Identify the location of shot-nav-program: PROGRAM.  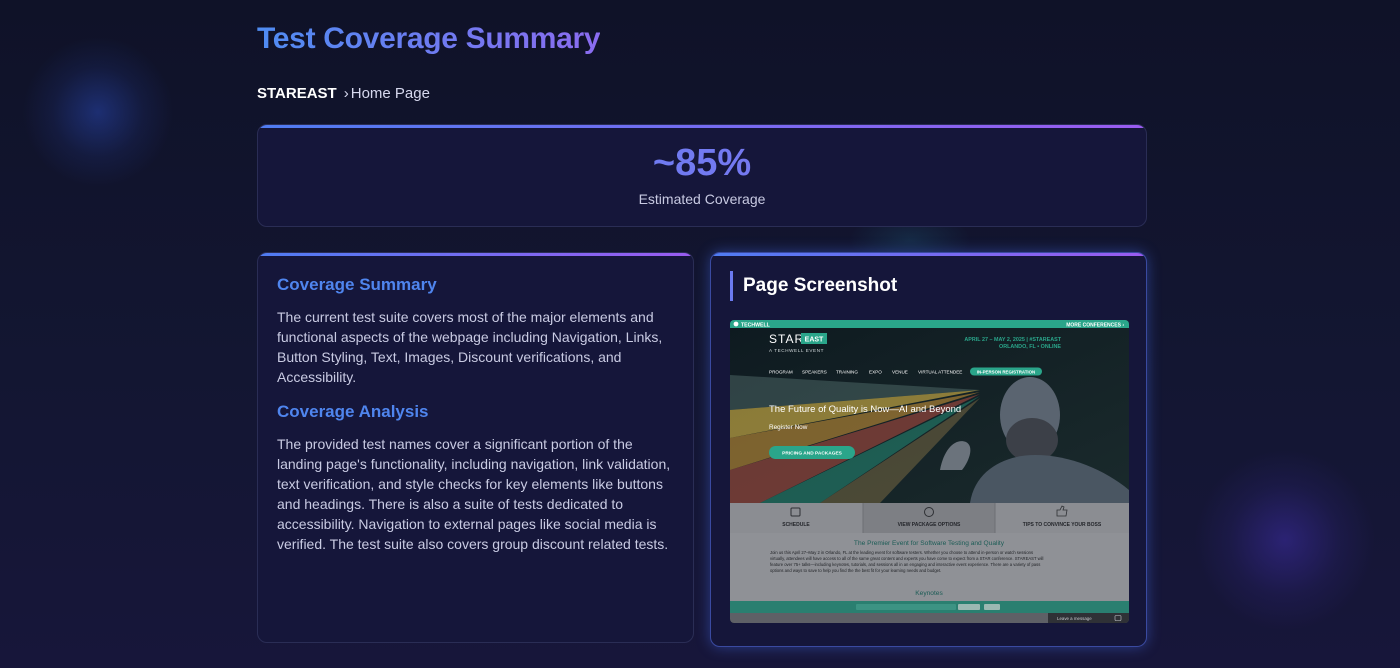
(781, 372).